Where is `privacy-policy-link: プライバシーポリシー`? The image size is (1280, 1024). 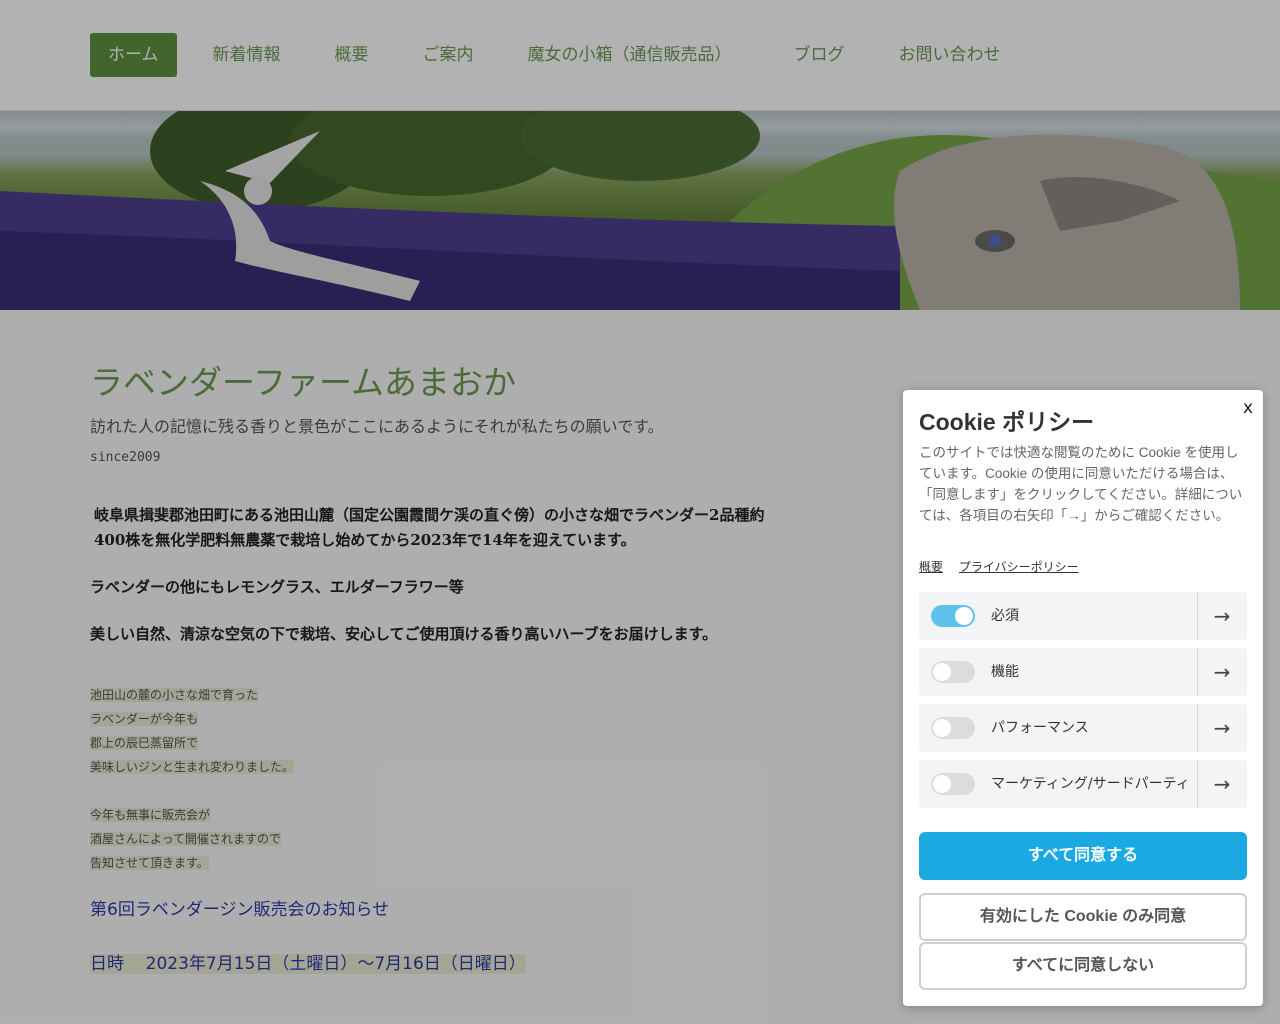 privacy-policy-link: プライバシーポリシー is located at coordinates (1019, 567).